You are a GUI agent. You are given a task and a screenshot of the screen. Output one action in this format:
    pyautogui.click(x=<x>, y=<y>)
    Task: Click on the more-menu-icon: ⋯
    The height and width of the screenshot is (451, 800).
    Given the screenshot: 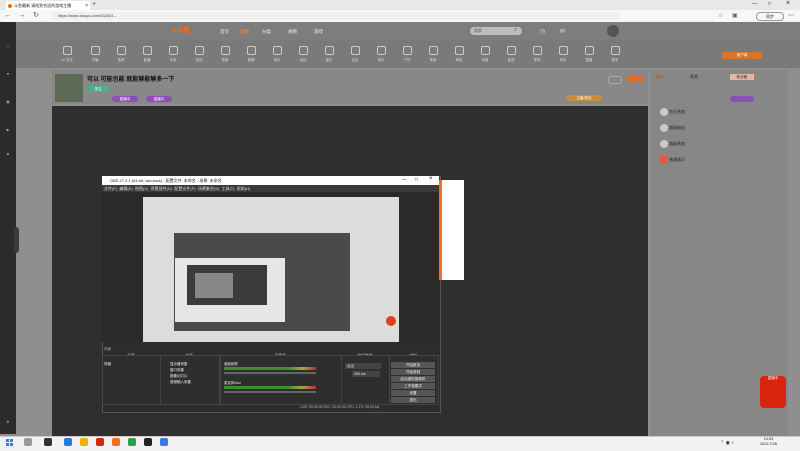 What is the action you would take?
    pyautogui.click(x=791, y=15)
    